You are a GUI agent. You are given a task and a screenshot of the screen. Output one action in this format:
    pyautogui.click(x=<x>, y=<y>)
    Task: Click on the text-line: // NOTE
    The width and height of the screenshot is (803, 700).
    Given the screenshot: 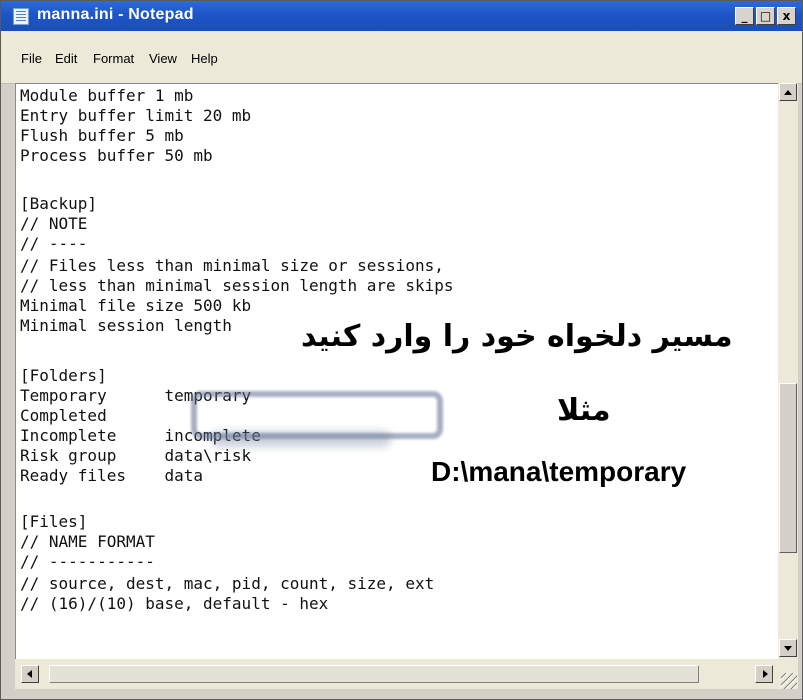 What is the action you would take?
    pyautogui.click(x=54, y=223)
    